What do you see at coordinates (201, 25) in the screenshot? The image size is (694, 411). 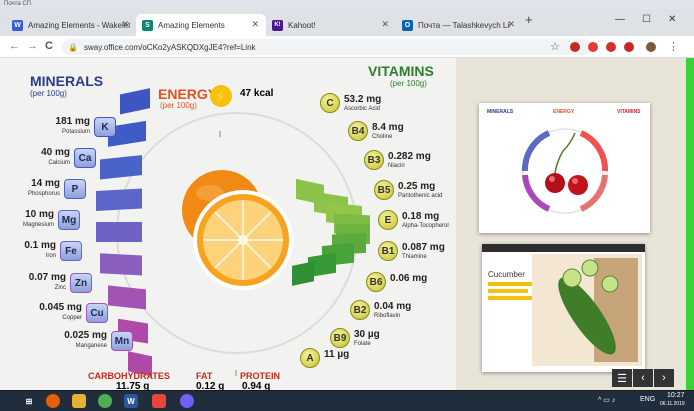 I see `tab-sway: S Amazing Elements ✕` at bounding box center [201, 25].